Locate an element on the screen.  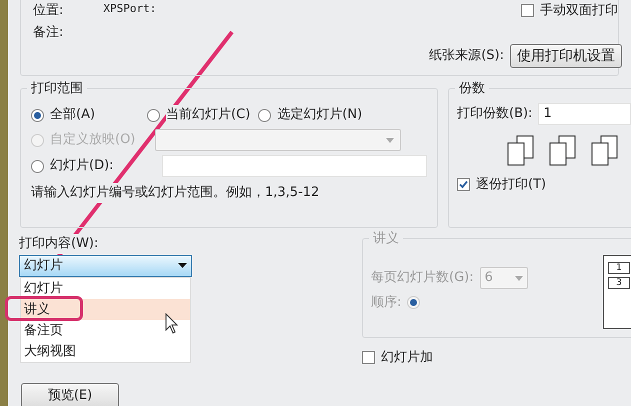
paper-source-label: 纸张来源(S): is located at coordinates (466, 56).